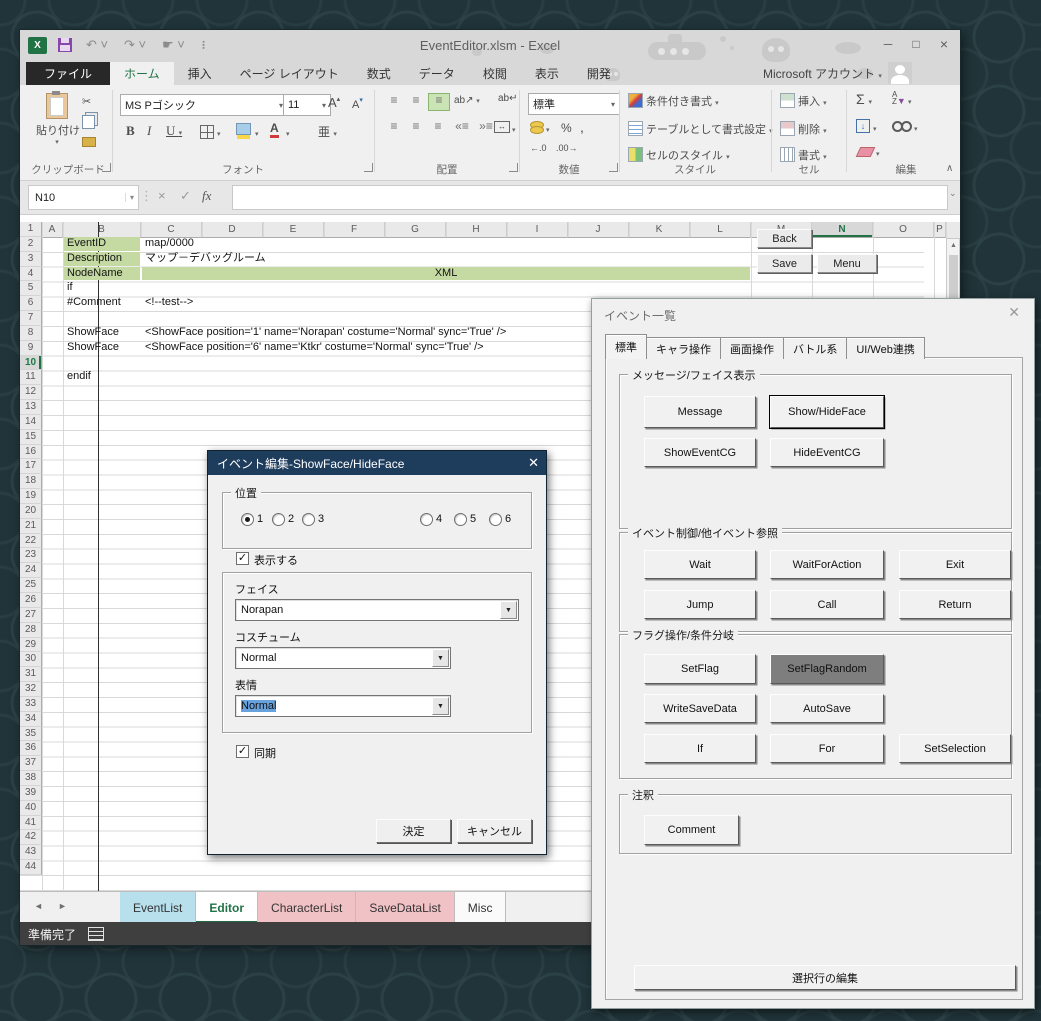  I want to click on column-header-L: L, so click(720, 230).